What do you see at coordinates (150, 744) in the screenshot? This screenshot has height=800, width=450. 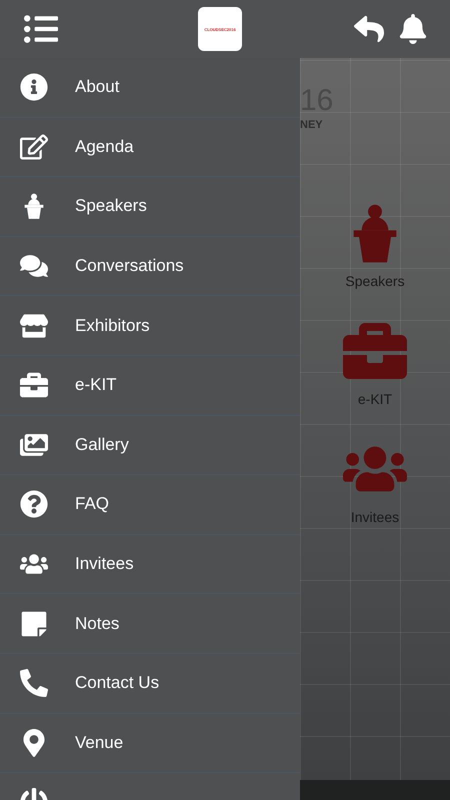 I see `menu-item: Venue` at bounding box center [150, 744].